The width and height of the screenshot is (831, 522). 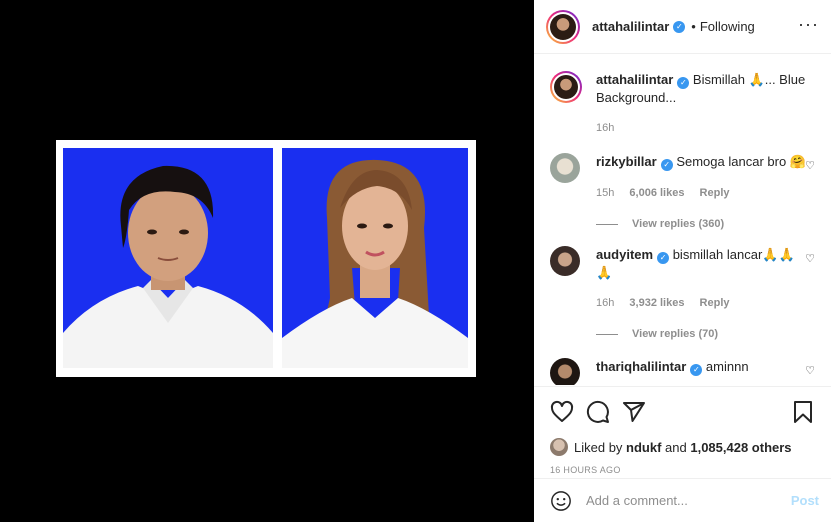 What do you see at coordinates (563, 26) in the screenshot?
I see `author-avatar` at bounding box center [563, 26].